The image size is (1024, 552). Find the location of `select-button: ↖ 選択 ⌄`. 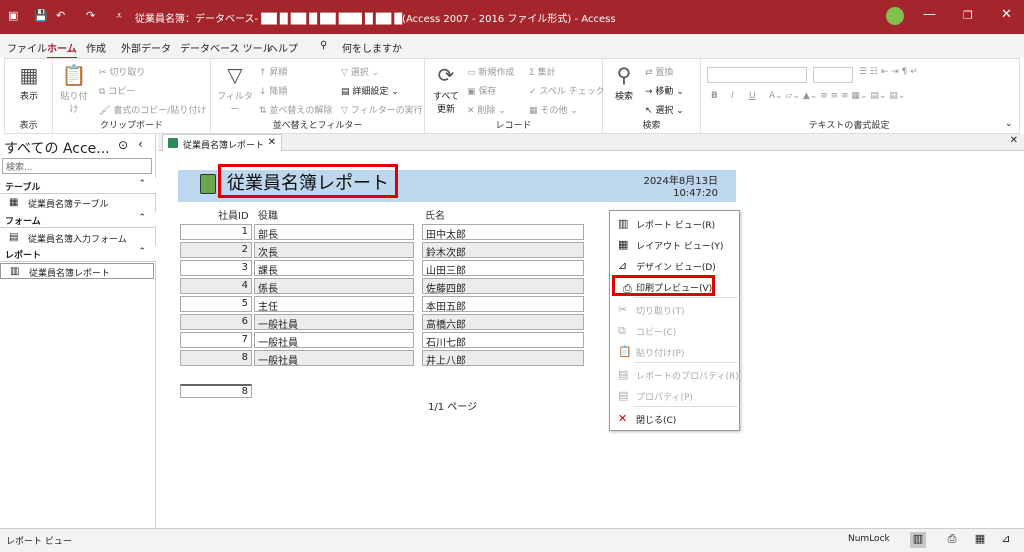

select-button: ↖ 選択 ⌄ is located at coordinates (664, 109).